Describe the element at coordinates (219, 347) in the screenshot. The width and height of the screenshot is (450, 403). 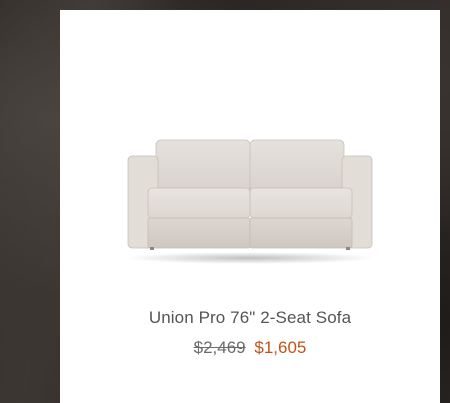
I see `original-price: $2,469` at that location.